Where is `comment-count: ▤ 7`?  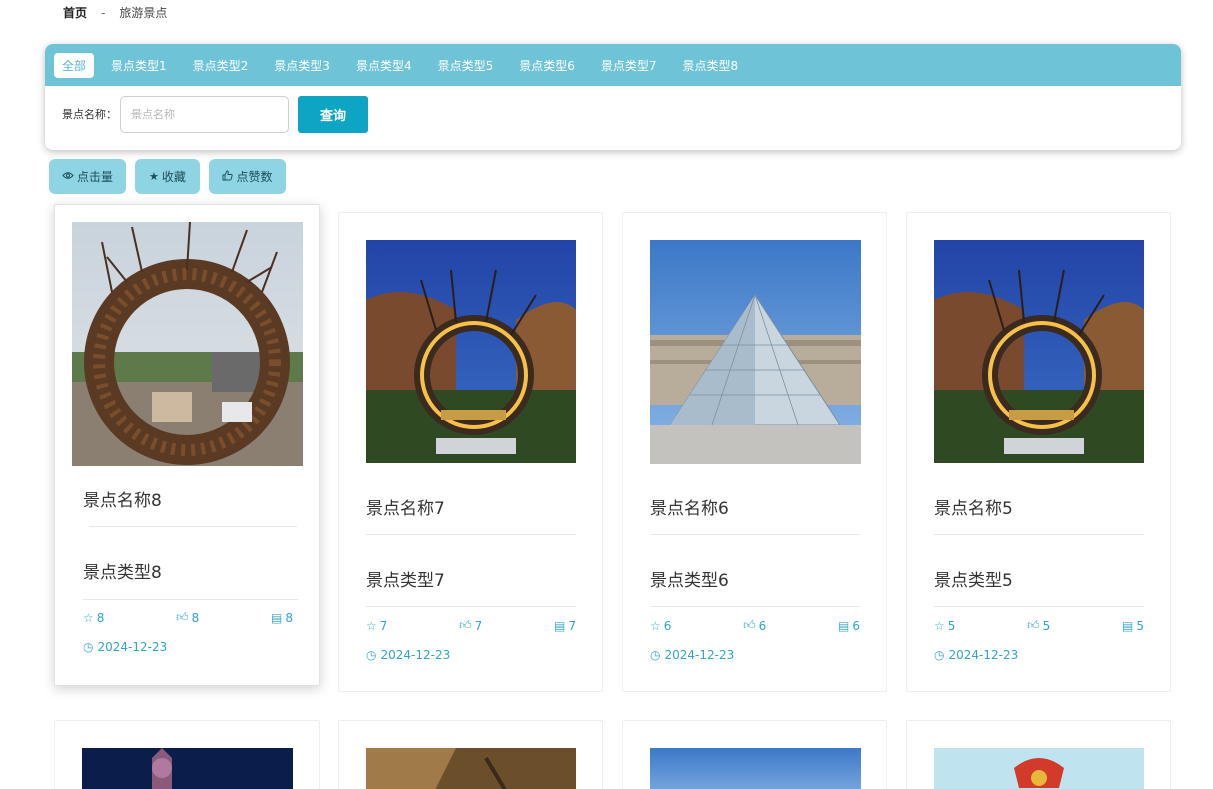
comment-count: ▤ 7 is located at coordinates (565, 625).